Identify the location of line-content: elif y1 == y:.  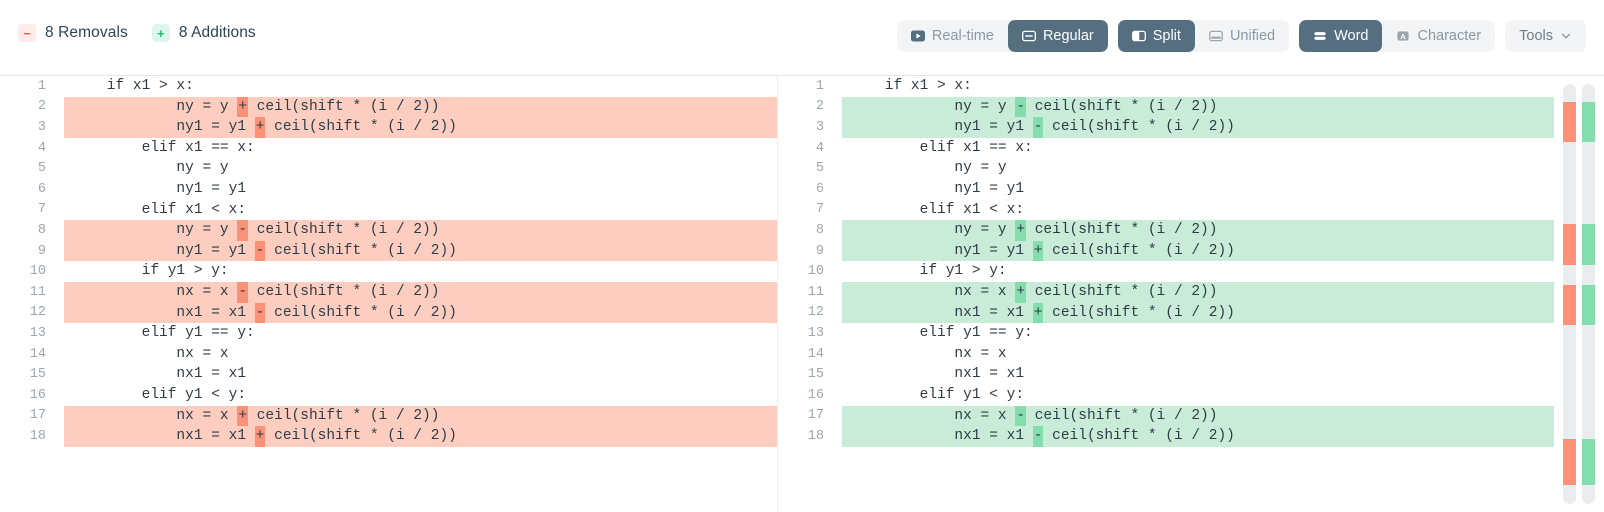
(941, 333).